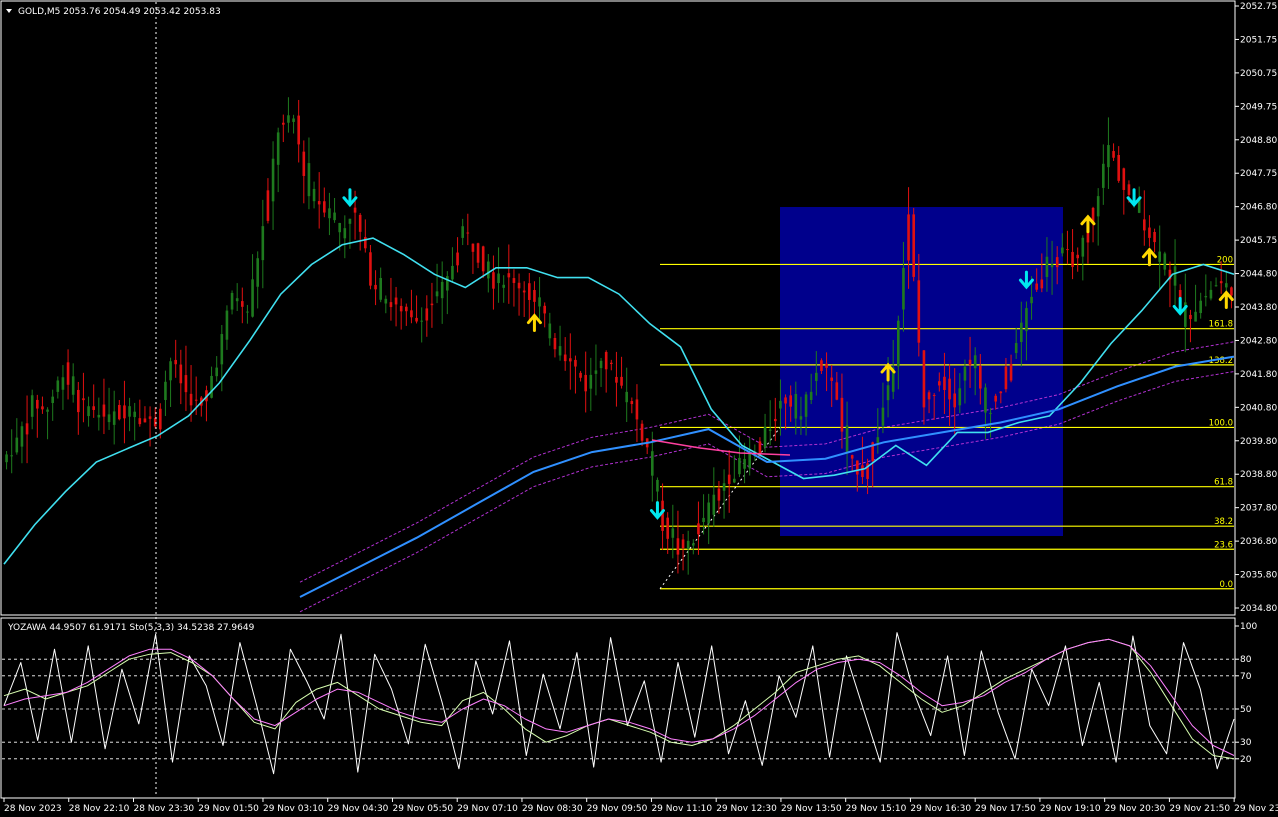  I want to click on fib-label: 23.6, so click(1223, 545).